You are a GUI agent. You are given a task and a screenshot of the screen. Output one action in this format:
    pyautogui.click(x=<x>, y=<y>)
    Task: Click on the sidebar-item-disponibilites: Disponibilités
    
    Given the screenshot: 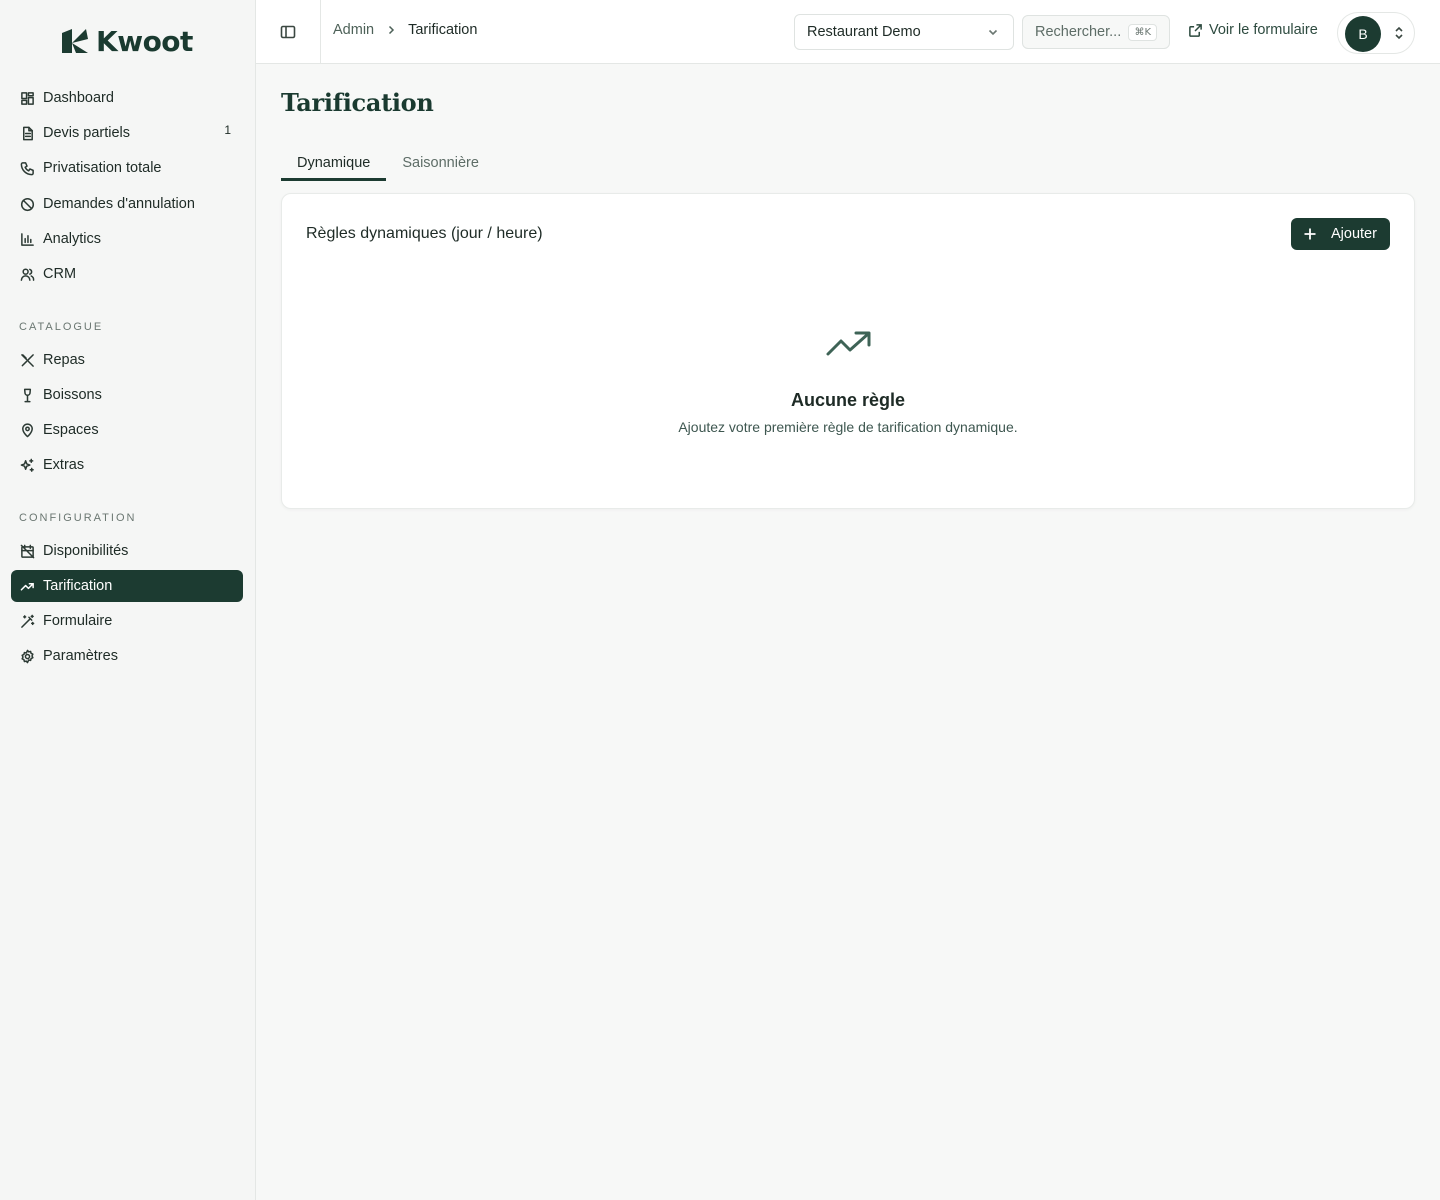 What is the action you would take?
    pyautogui.click(x=127, y=551)
    